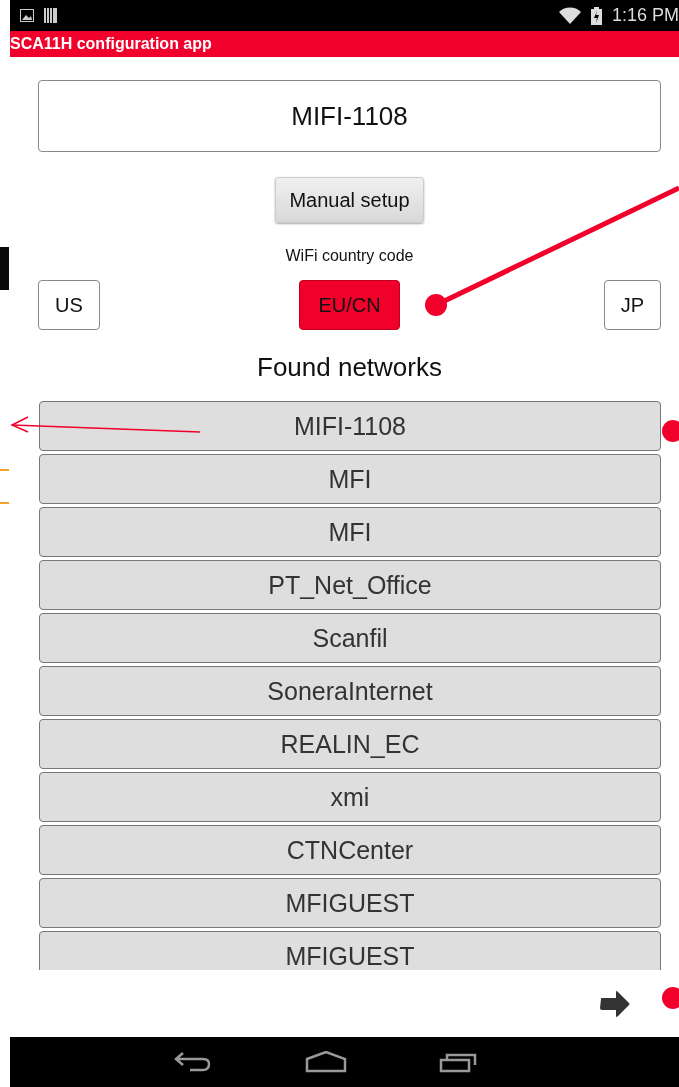 The width and height of the screenshot is (679, 1087). I want to click on network-item: REALIN_EC, so click(350, 744).